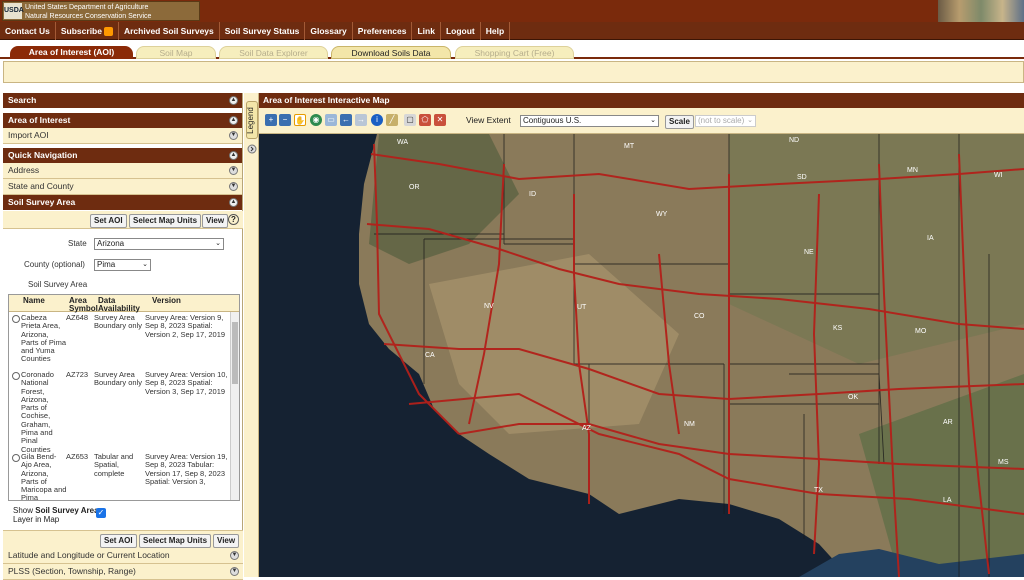 This screenshot has width=1024, height=580. I want to click on scale-button: Scale, so click(679, 122).